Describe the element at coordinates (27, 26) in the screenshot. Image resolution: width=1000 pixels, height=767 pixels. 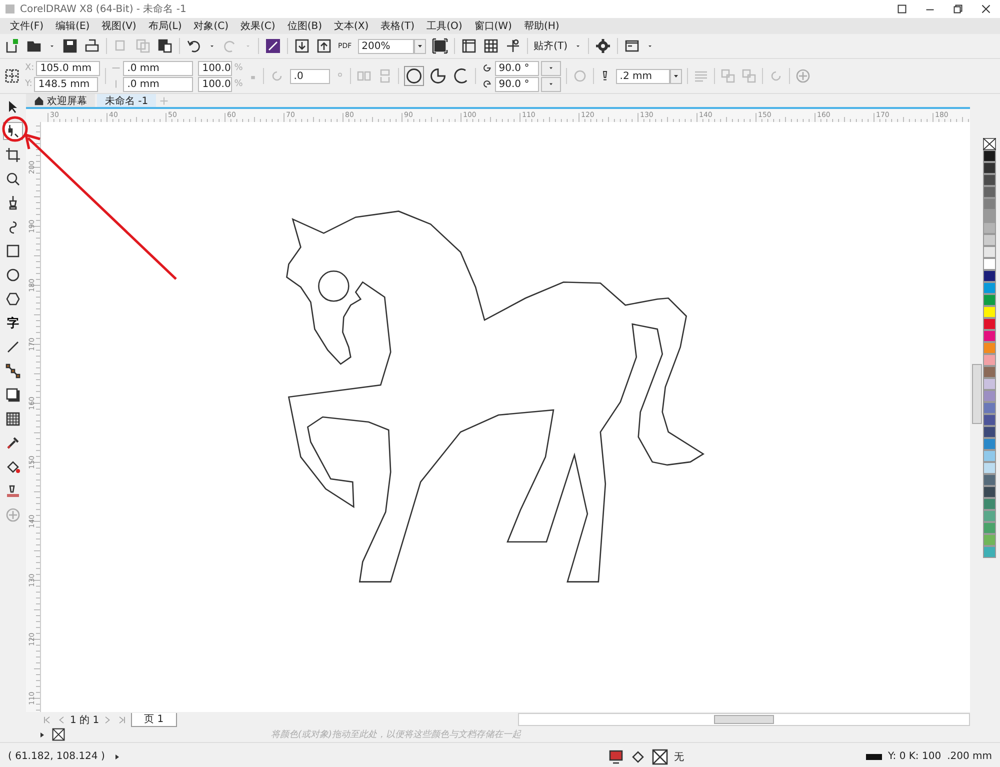
I see `menu-item: 文件(F)` at that location.